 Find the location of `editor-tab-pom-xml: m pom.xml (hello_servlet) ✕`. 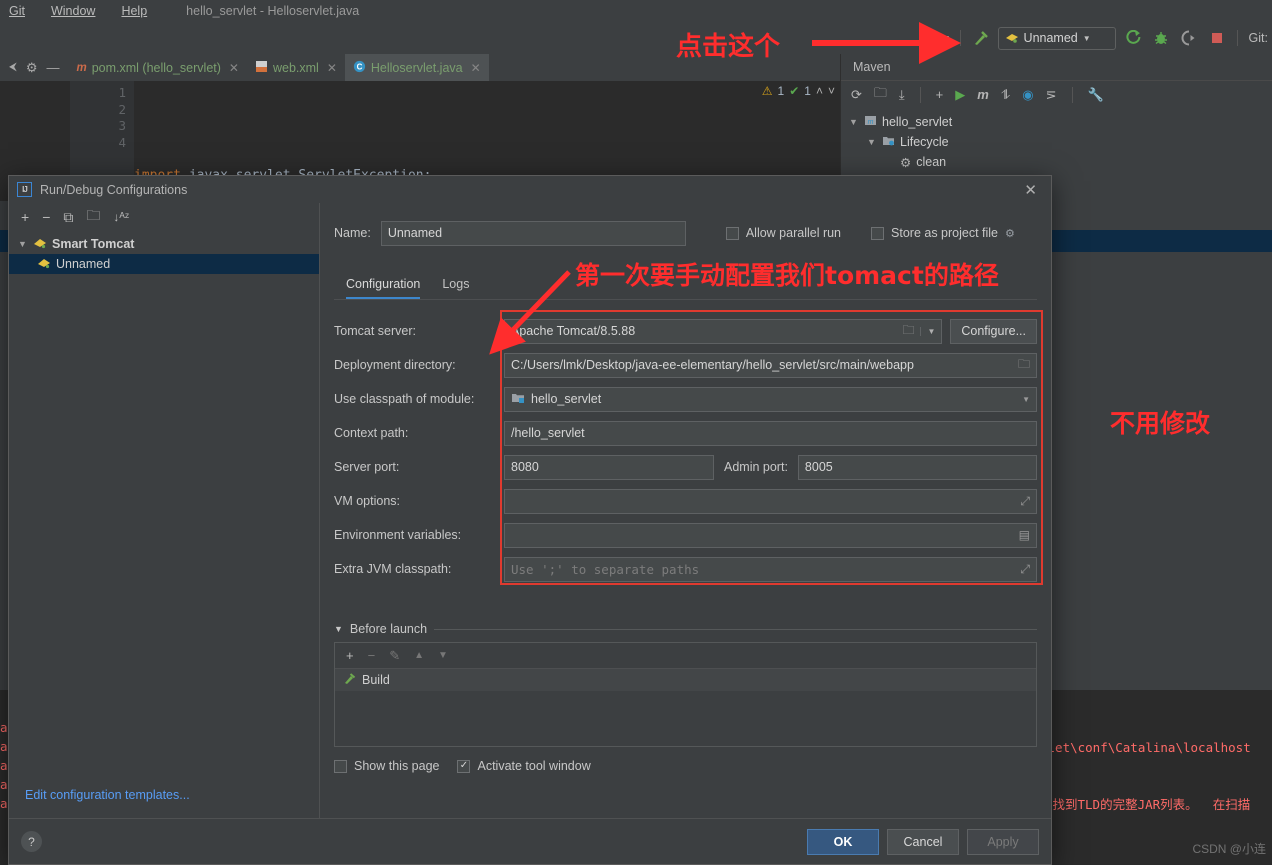

editor-tab-pom-xml: m pom.xml (hello_servlet) ✕ is located at coordinates (157, 67).